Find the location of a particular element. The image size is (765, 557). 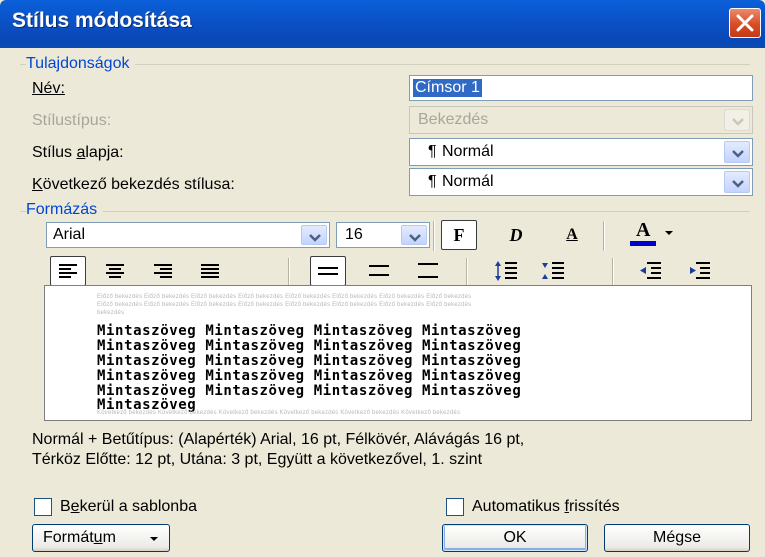

next-style-dropdown-button is located at coordinates (737, 182).